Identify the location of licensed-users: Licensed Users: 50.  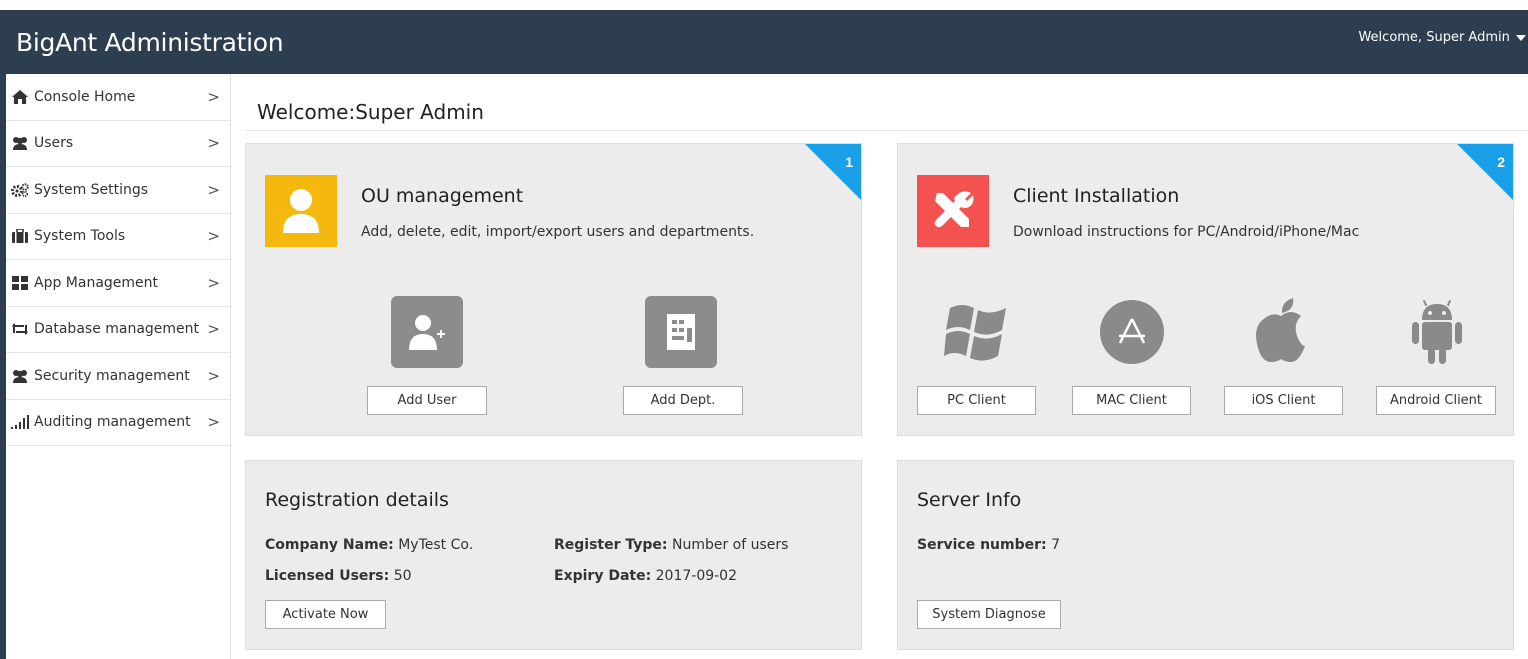
(338, 576).